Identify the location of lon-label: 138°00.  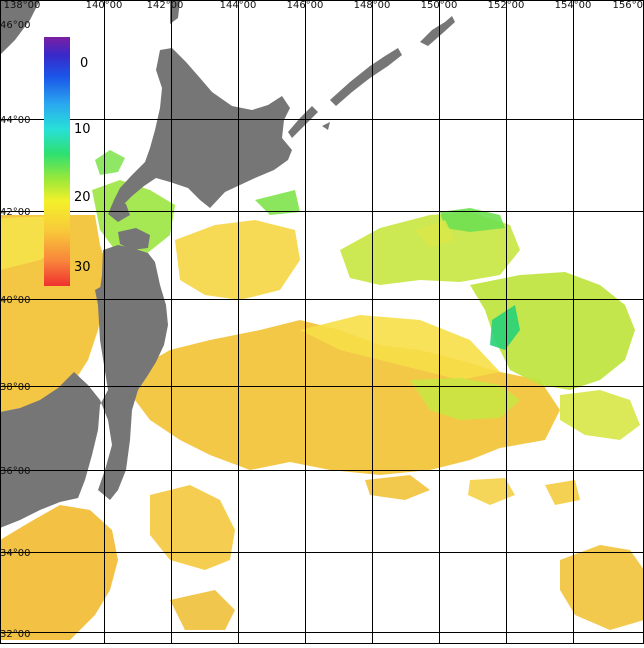
(22, 5).